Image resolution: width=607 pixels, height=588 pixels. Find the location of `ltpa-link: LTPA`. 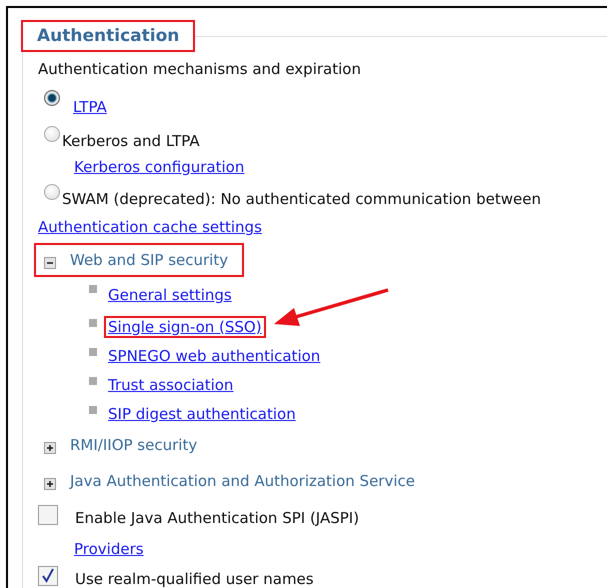

ltpa-link: LTPA is located at coordinates (90, 107).